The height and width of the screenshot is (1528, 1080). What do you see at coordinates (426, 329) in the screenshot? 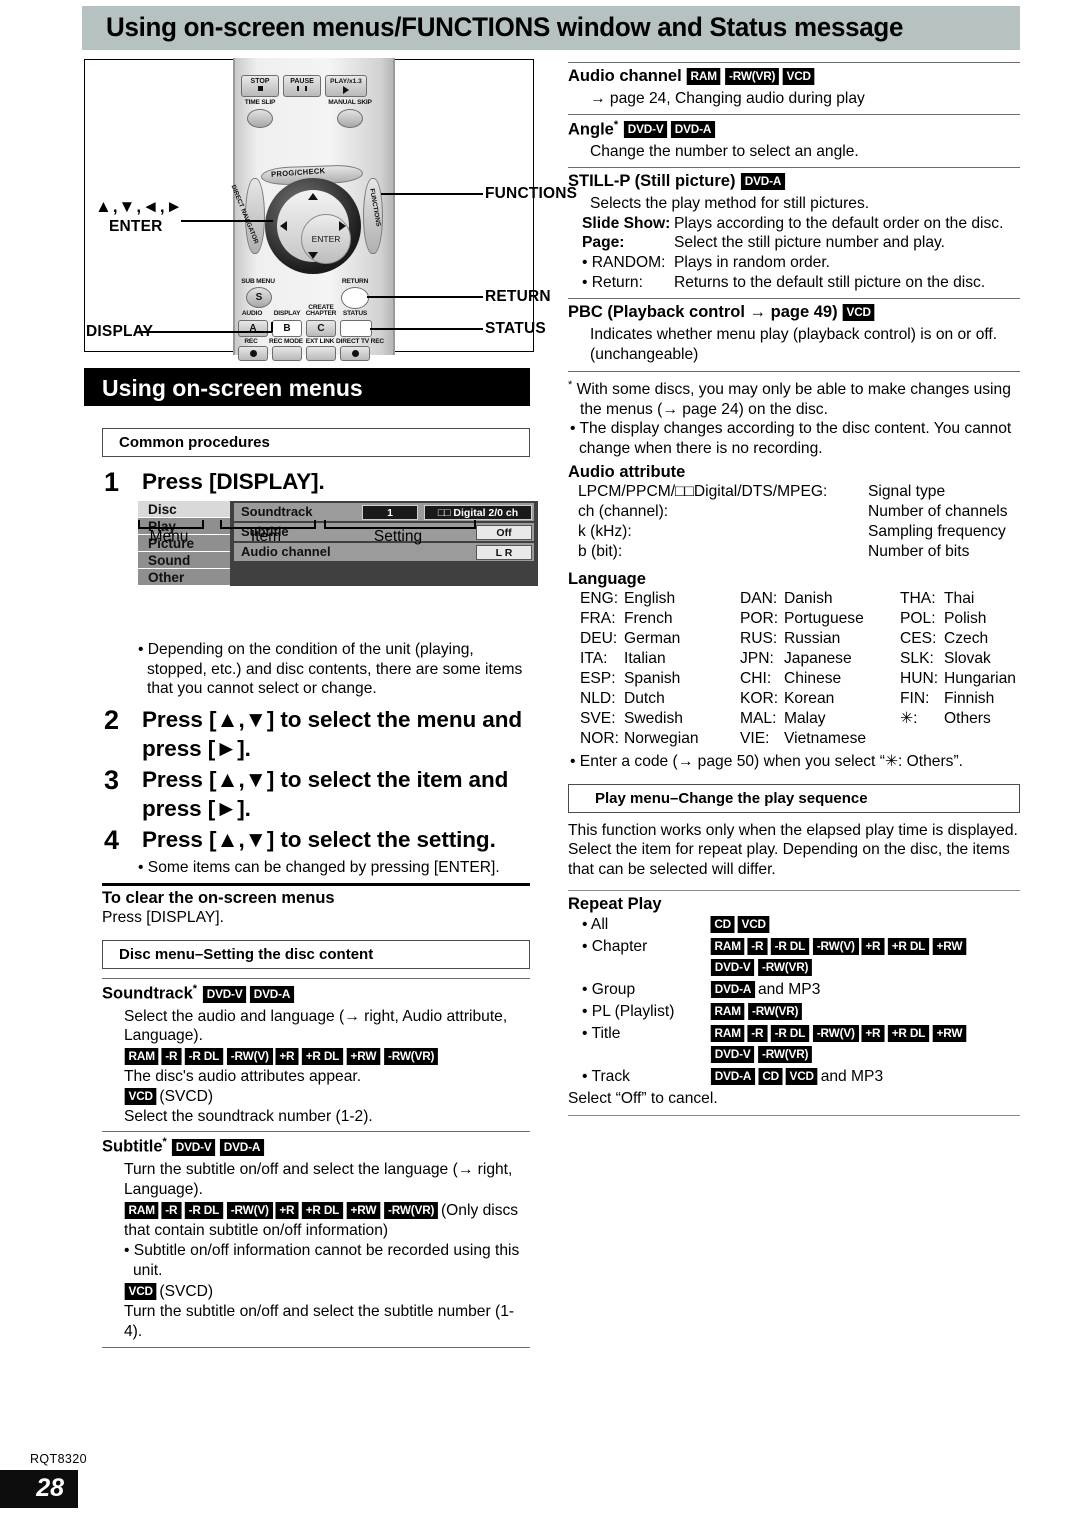
I see `callout-line-status` at bounding box center [426, 329].